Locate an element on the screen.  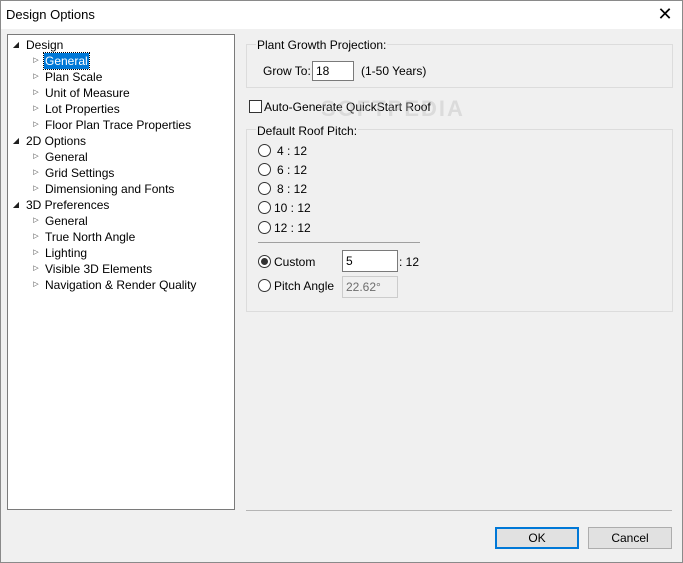
plant-growth-title: Plant Growth Projection: is located at coordinates (322, 45).